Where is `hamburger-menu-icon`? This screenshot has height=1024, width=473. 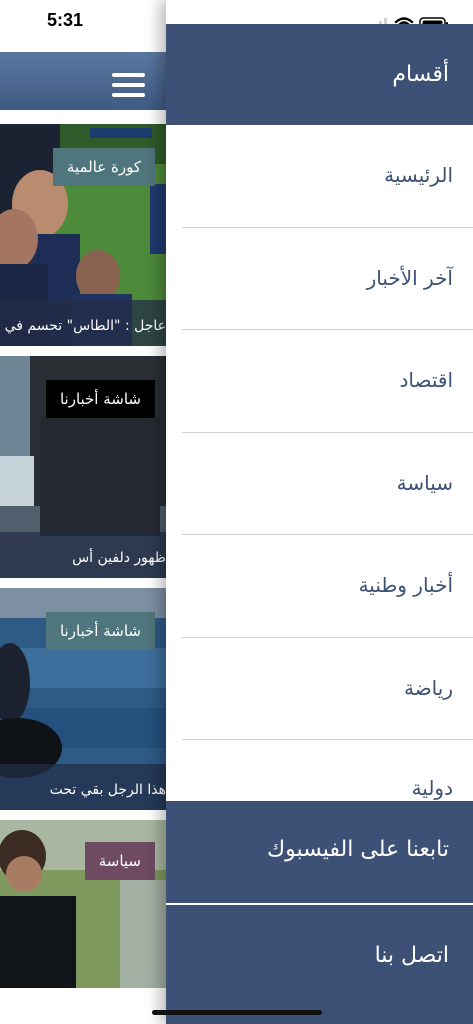 hamburger-menu-icon is located at coordinates (128, 85).